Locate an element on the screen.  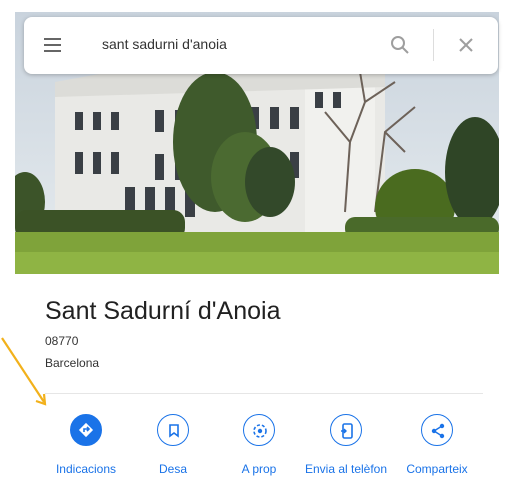
nearby-label: A prop is located at coordinates (259, 469).